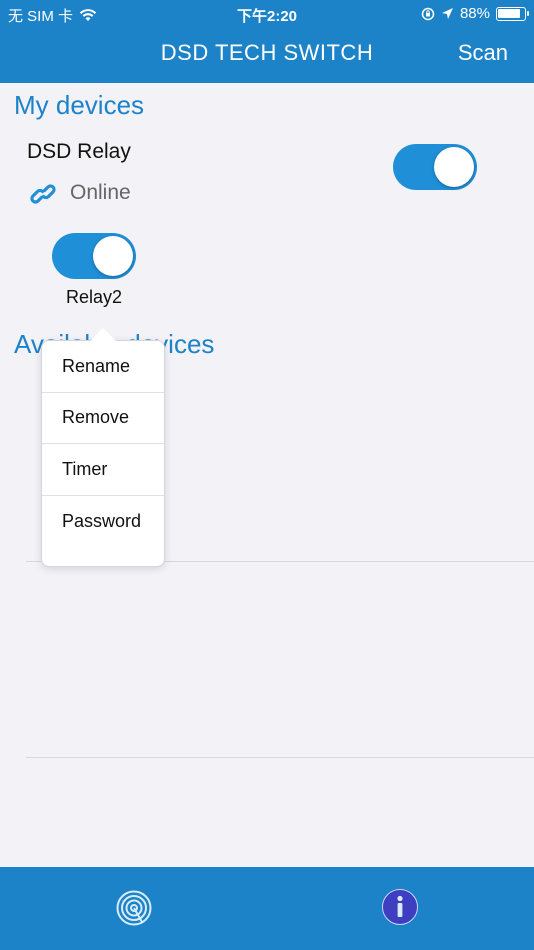 The height and width of the screenshot is (950, 534). What do you see at coordinates (103, 522) in the screenshot?
I see `menu-item-password: Password` at bounding box center [103, 522].